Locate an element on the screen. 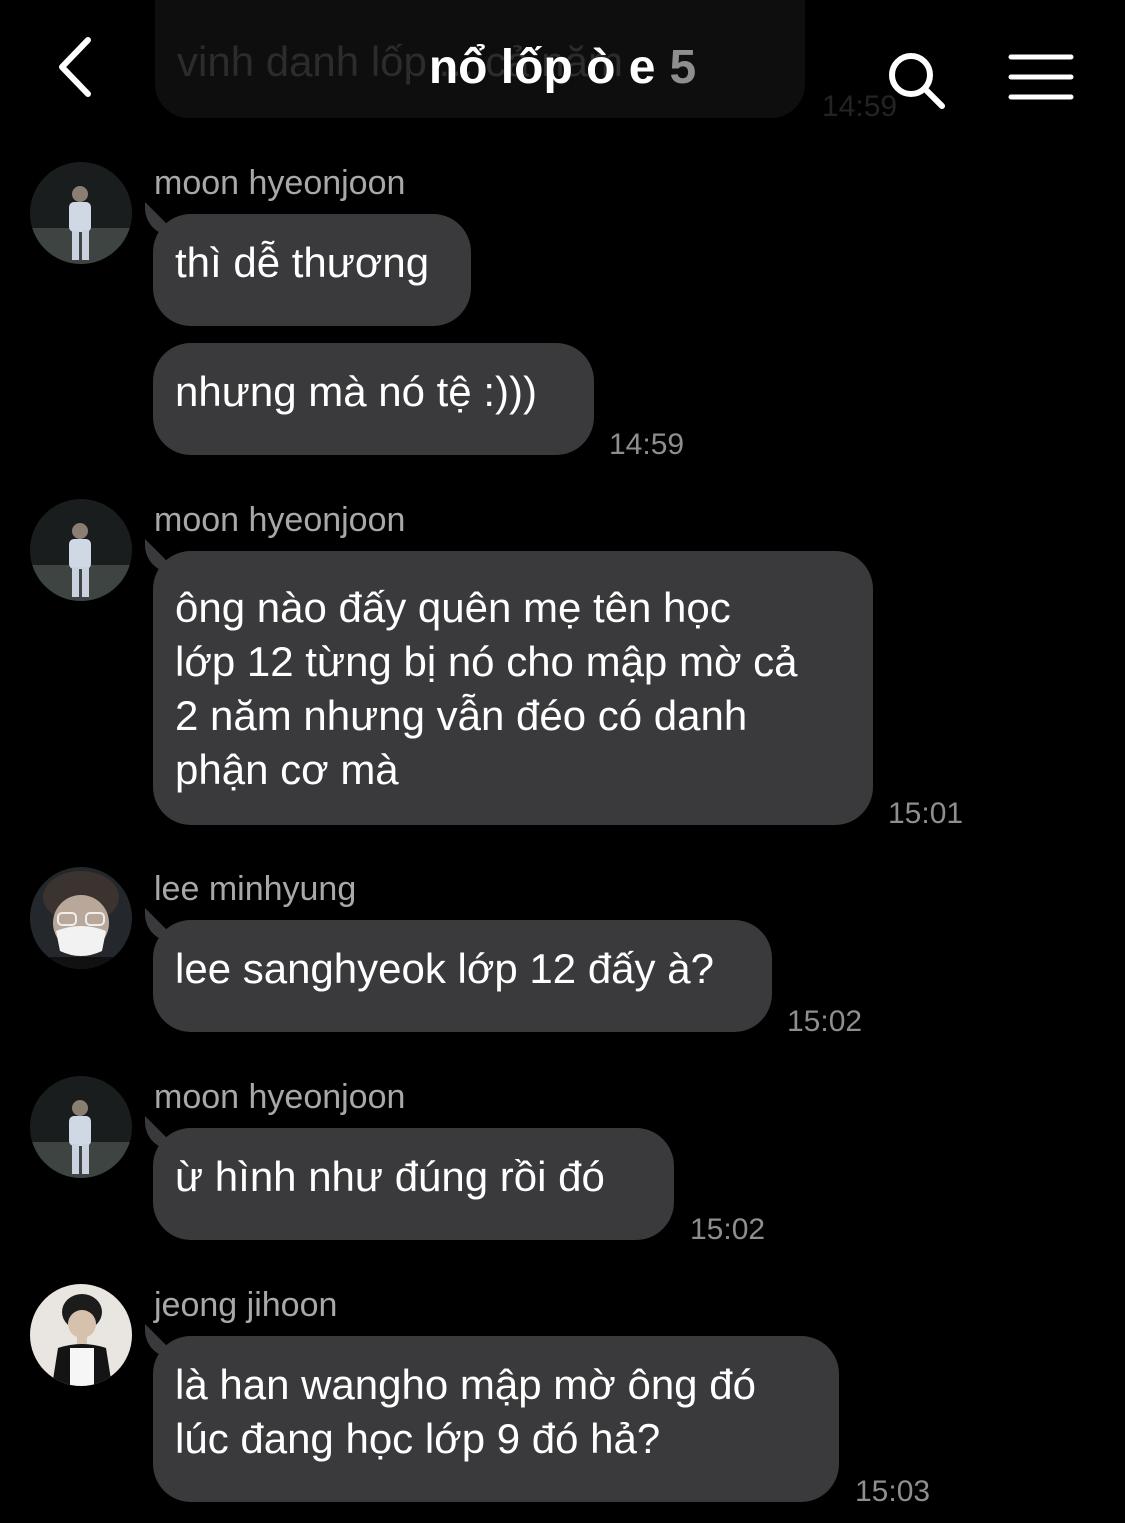  message-timestamp: 15:03 is located at coordinates (893, 1491).